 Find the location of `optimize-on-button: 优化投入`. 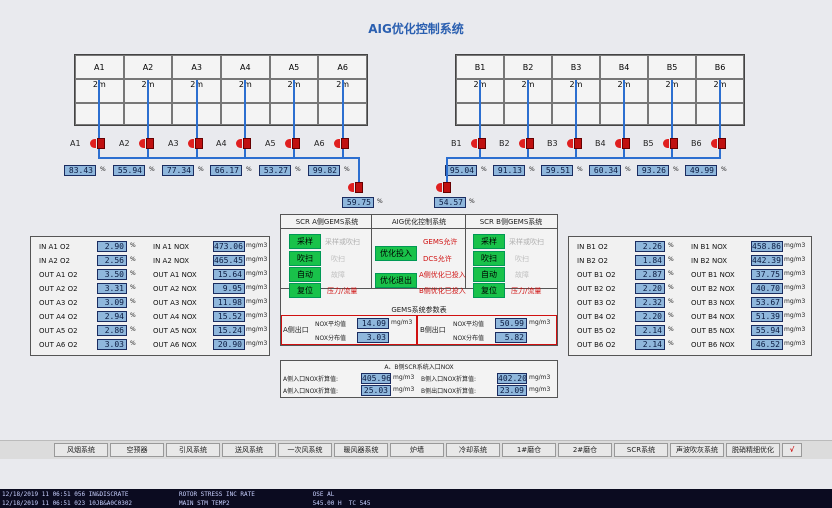

optimize-on-button: 优化投入 is located at coordinates (396, 253).